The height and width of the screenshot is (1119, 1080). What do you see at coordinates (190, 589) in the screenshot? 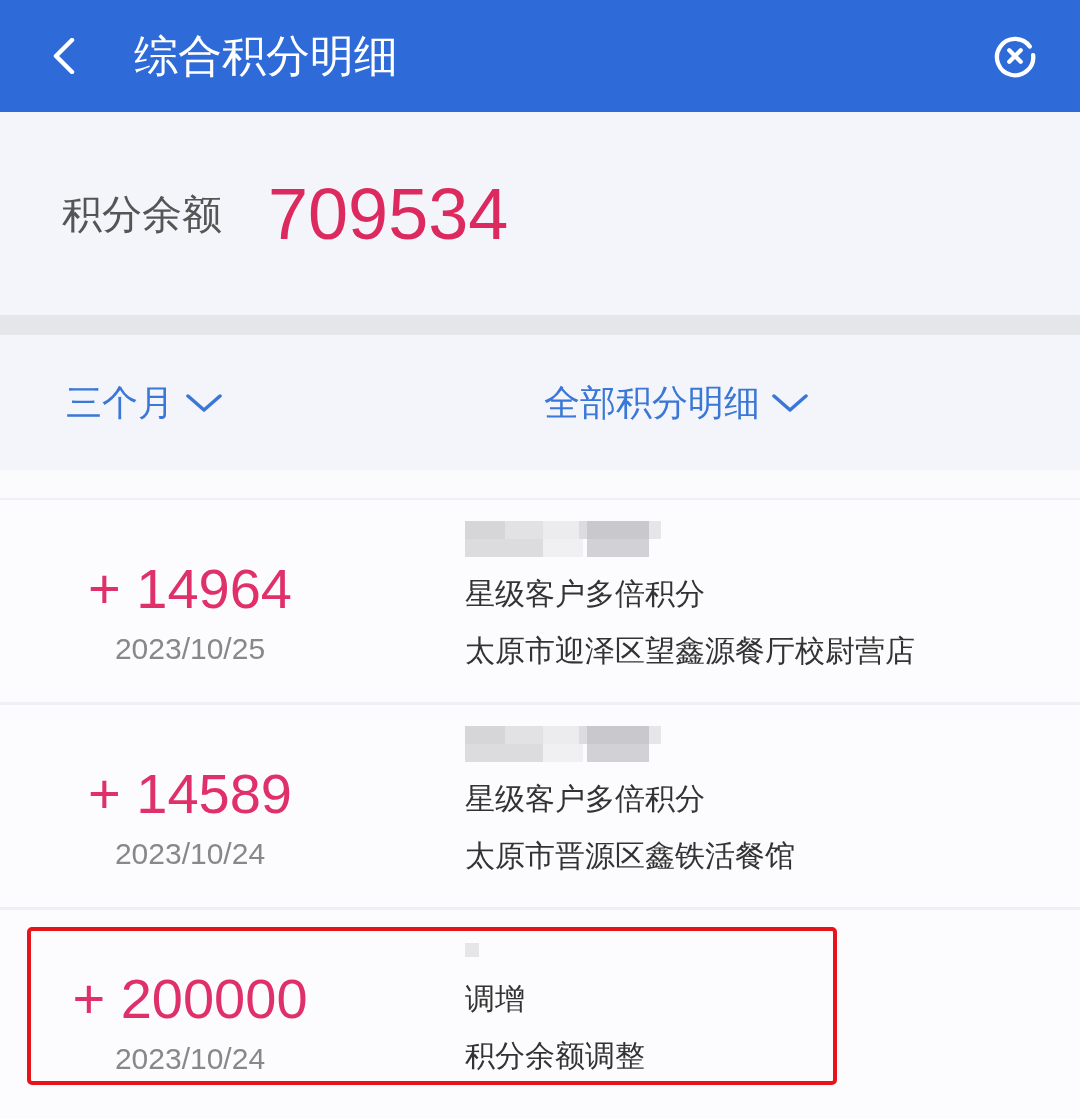
I see `points-amount: + 14964` at bounding box center [190, 589].